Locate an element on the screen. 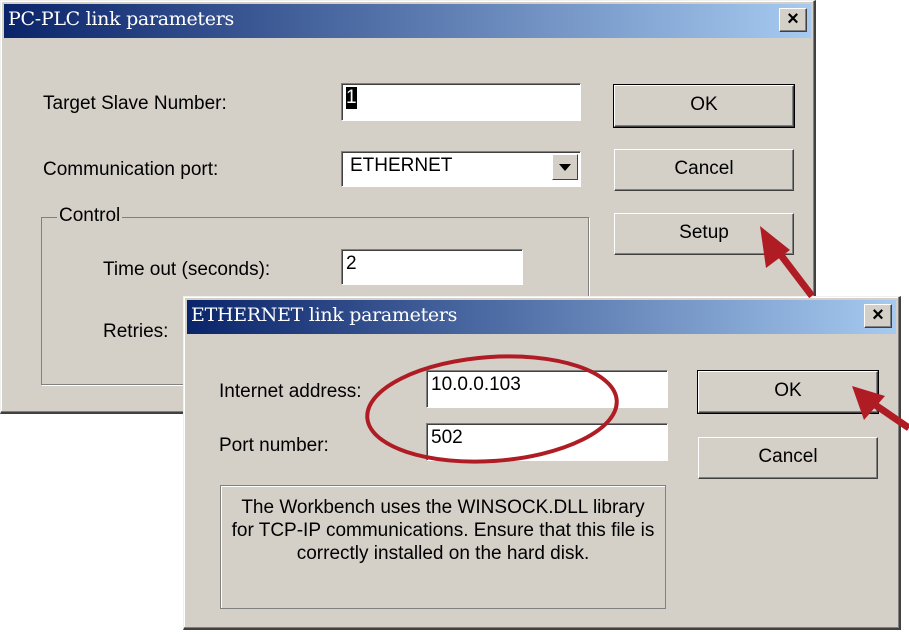  timeout-input: 2 is located at coordinates (432, 267).